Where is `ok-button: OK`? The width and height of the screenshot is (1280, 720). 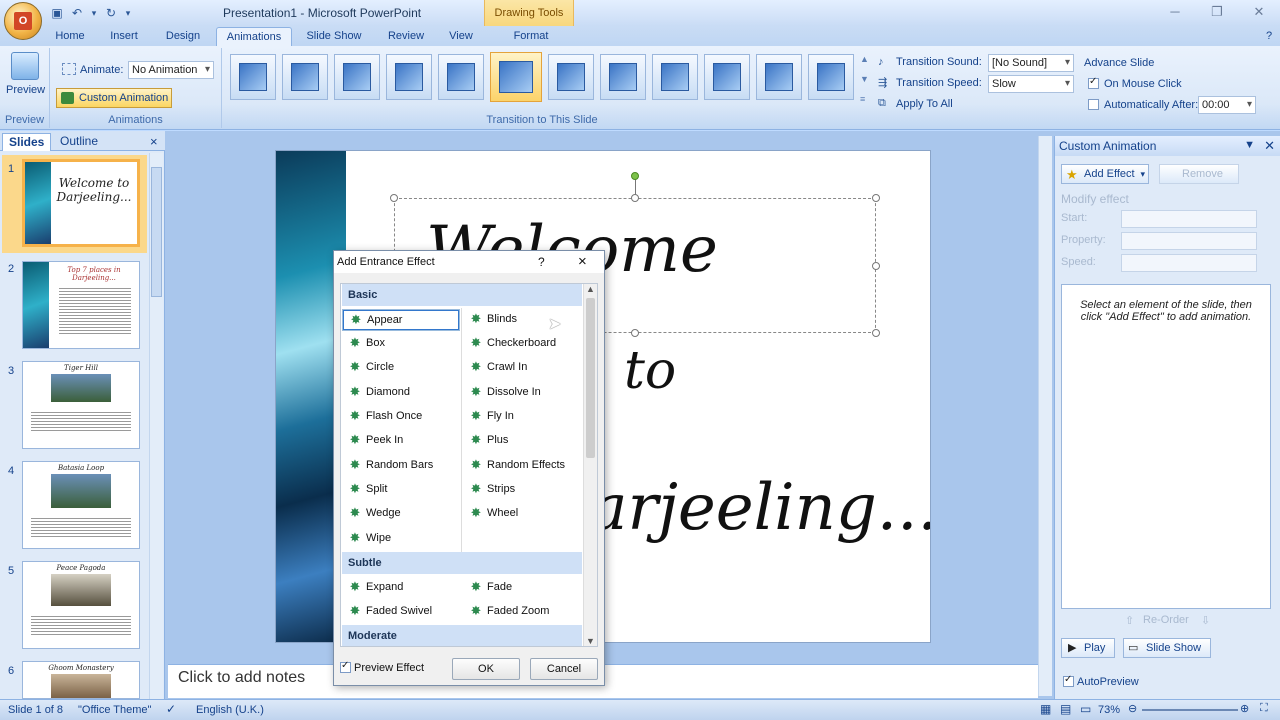
ok-button: OK is located at coordinates (486, 669).